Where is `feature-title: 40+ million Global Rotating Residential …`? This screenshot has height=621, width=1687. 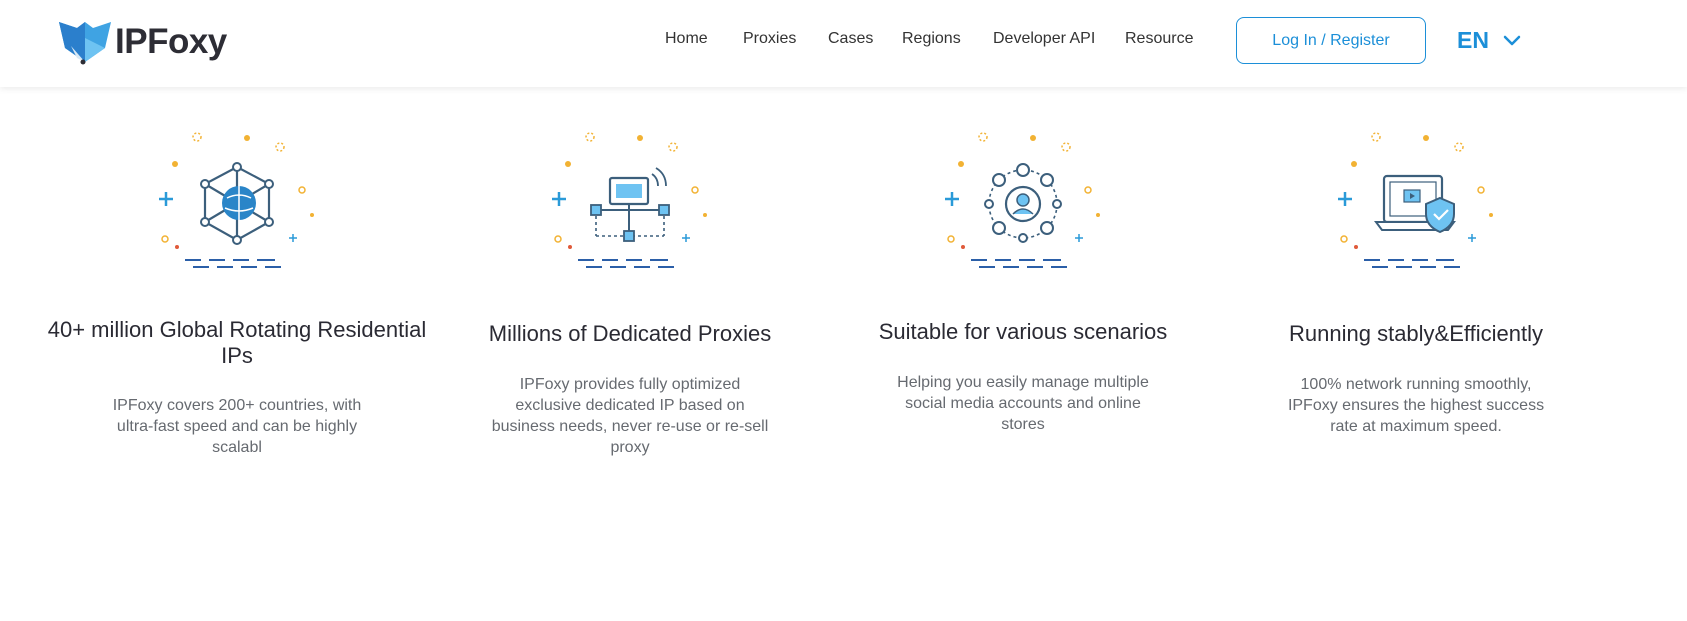
feature-title: 40+ million Global Rotating Residential … is located at coordinates (237, 342).